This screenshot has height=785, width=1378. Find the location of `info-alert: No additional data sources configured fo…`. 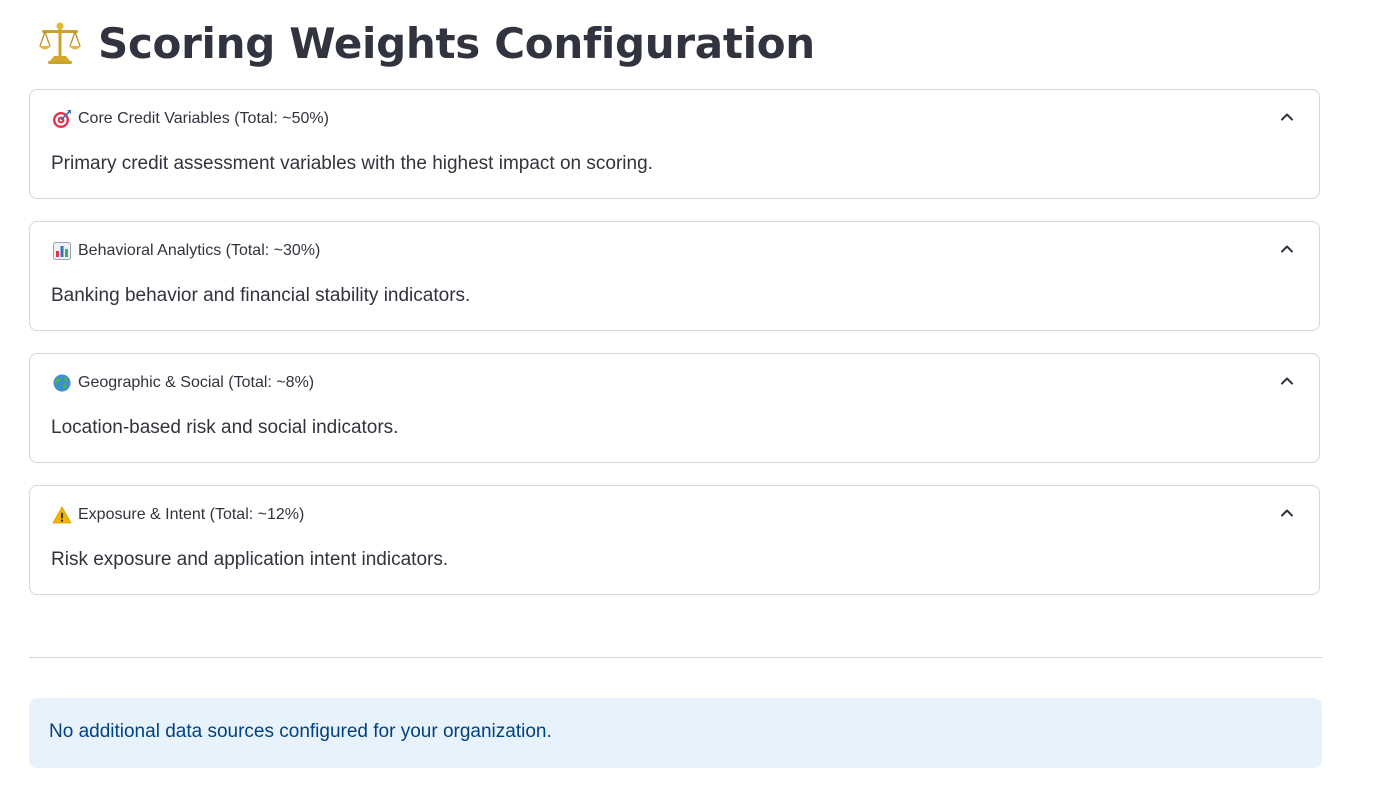

info-alert: No additional data sources configured fo… is located at coordinates (675, 733).